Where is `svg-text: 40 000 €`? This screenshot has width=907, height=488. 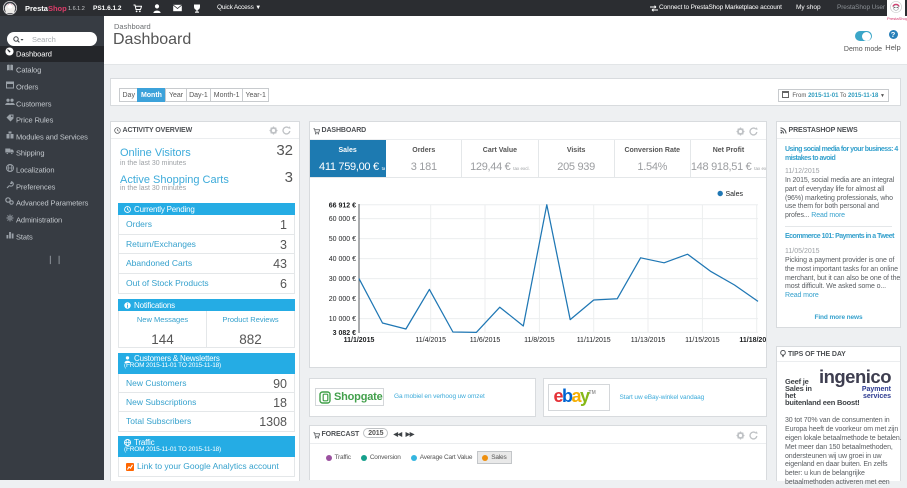
svg-text: 40 000 € is located at coordinates (342, 259).